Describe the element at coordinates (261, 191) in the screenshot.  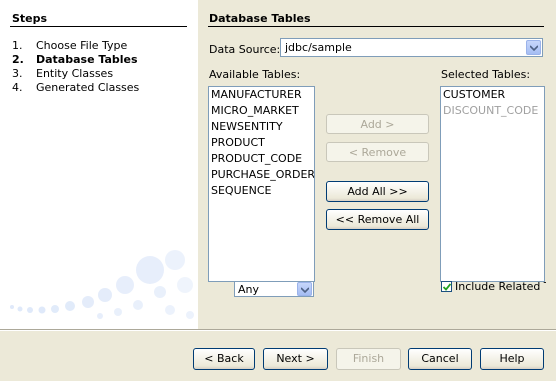
I see `list-item: SEQUENCE` at that location.